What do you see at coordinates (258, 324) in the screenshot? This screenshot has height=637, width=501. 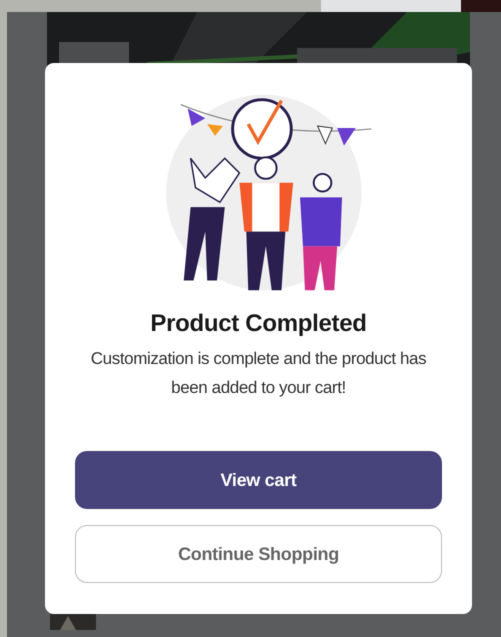 I see `dialog-title: Product Completed` at bounding box center [258, 324].